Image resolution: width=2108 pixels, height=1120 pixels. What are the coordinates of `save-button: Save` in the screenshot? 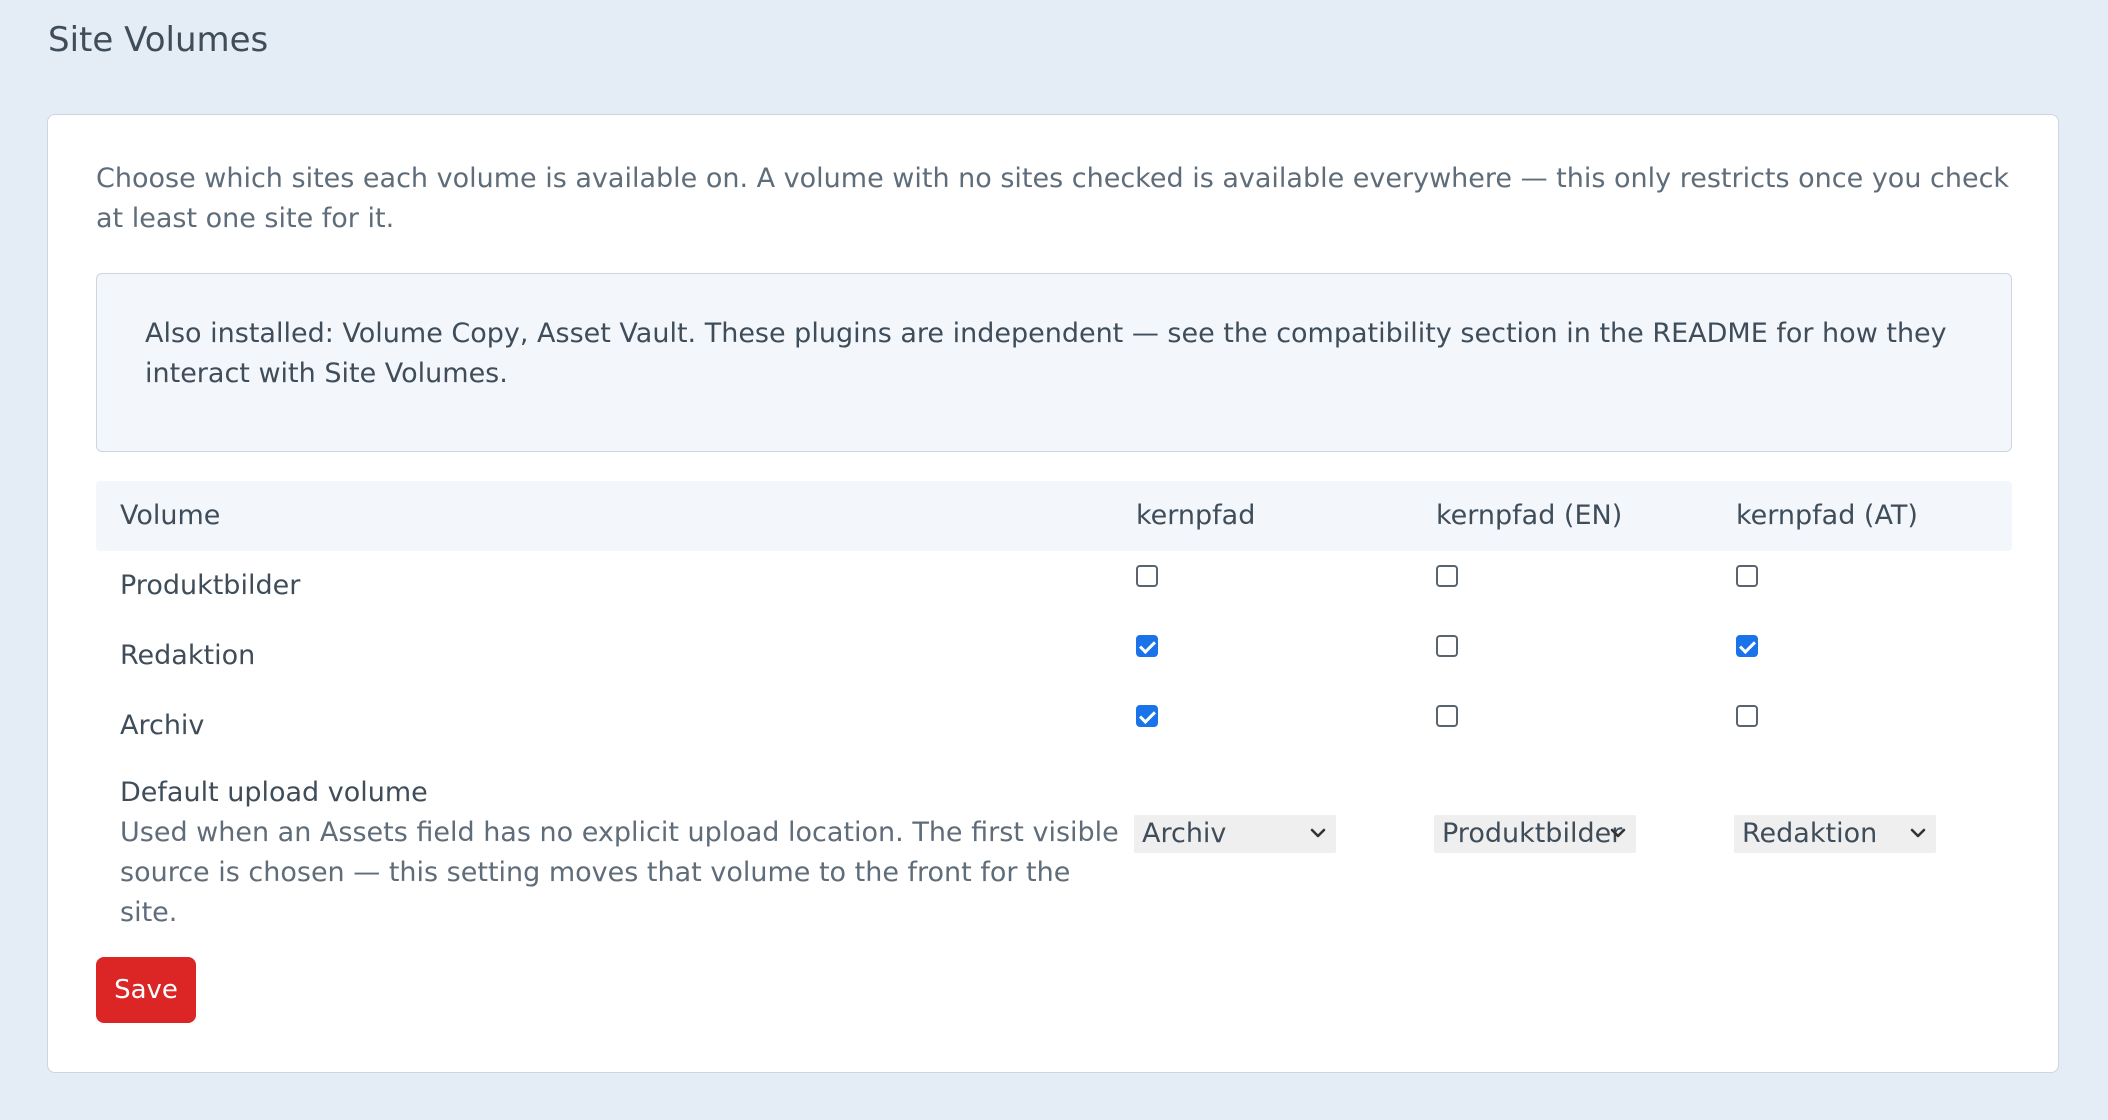 It's located at (146, 990).